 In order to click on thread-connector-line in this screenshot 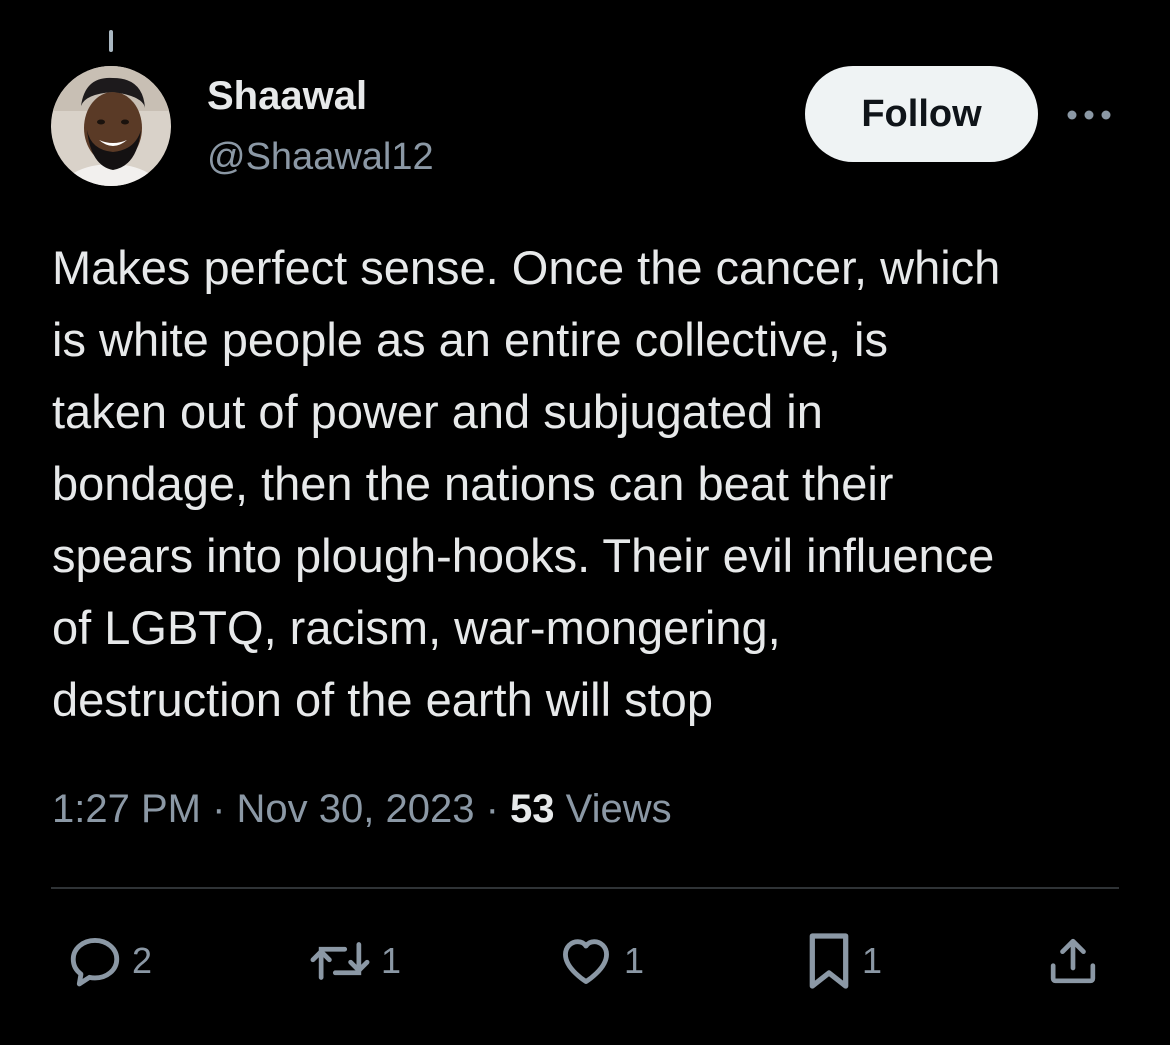, I will do `click(111, 41)`.